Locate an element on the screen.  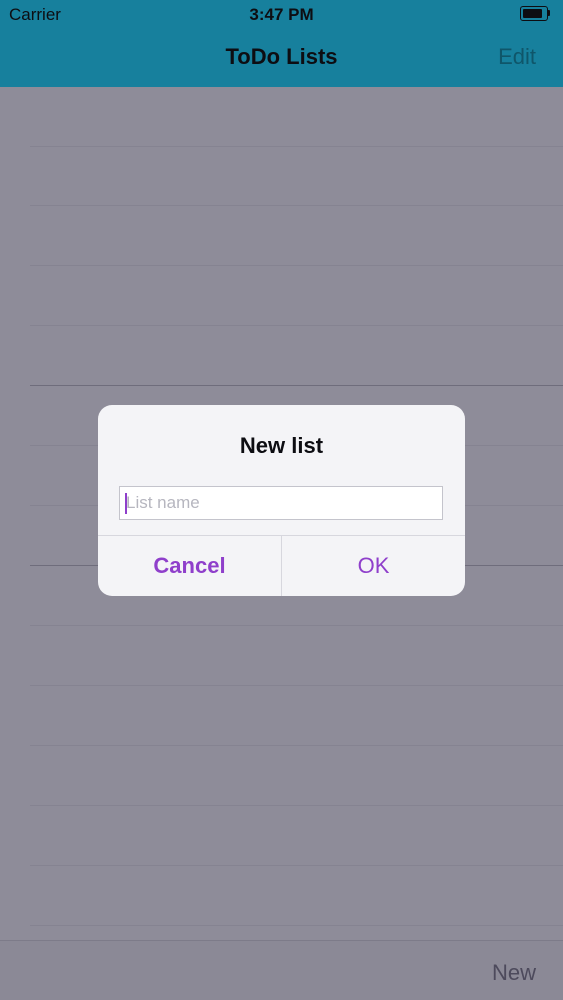
list-name-input is located at coordinates (281, 503).